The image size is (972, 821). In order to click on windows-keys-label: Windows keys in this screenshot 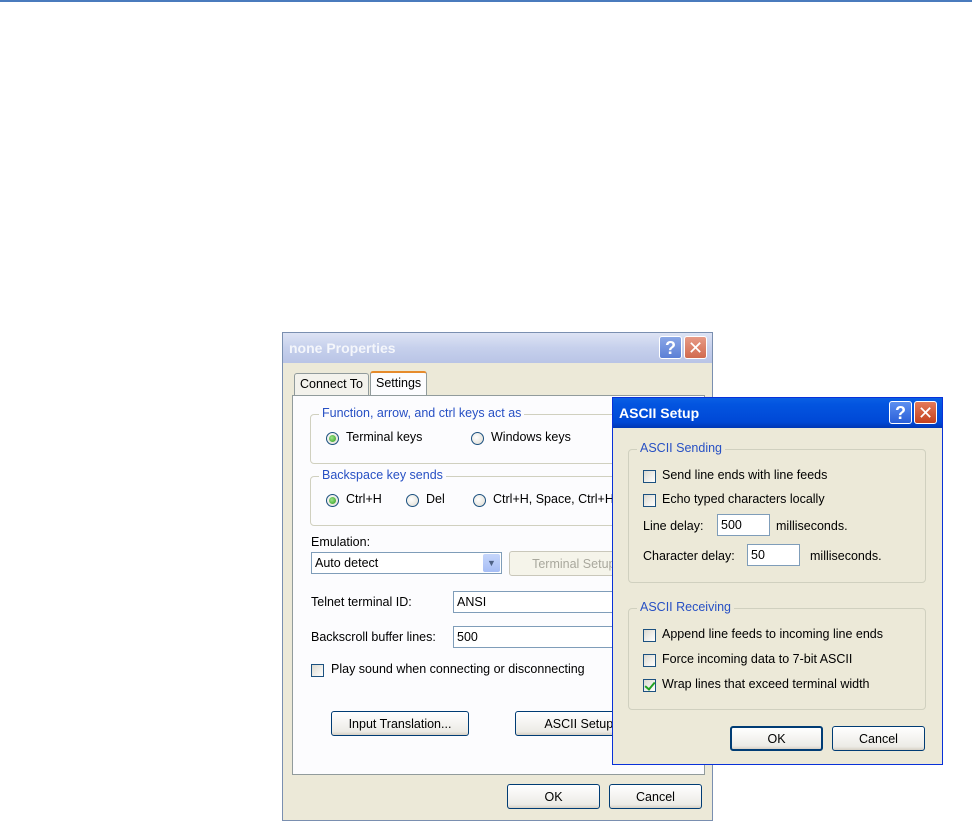, I will do `click(531, 437)`.